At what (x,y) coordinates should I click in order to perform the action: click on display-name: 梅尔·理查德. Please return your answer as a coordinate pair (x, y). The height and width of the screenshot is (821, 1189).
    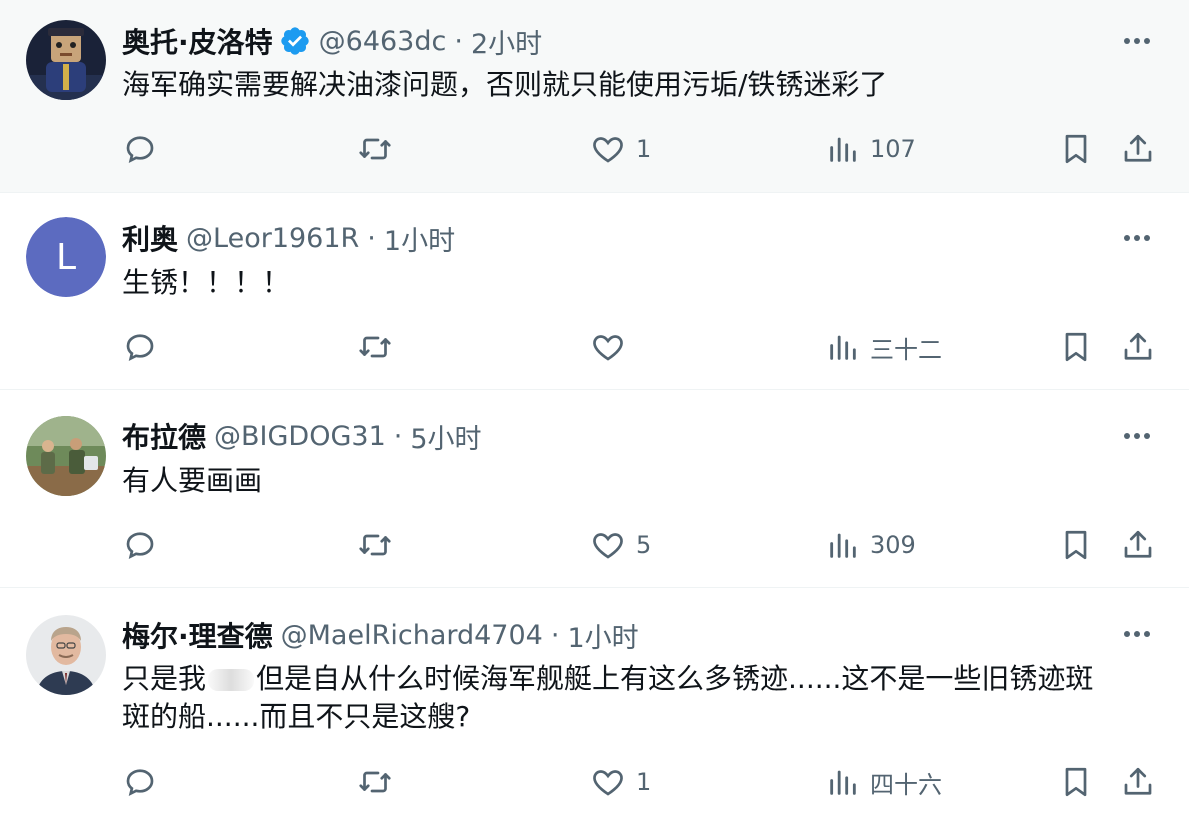
    Looking at the image, I should click on (197, 635).